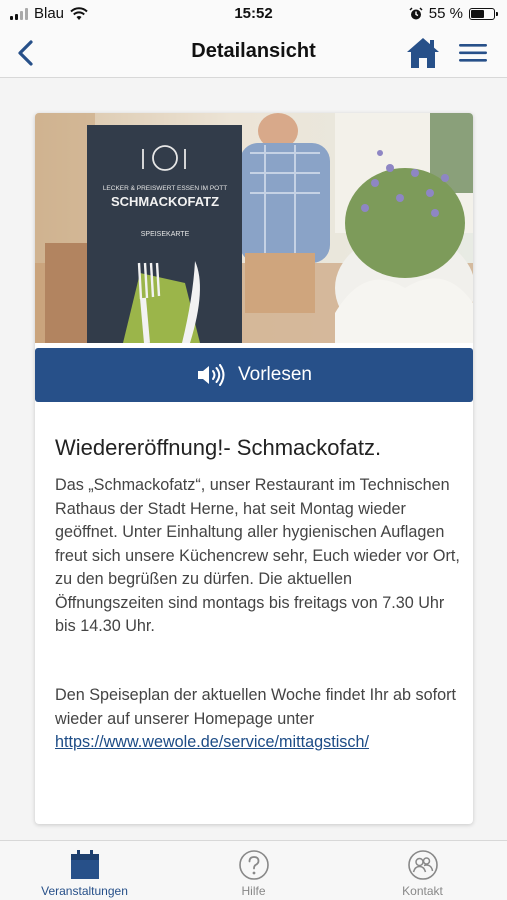  I want to click on battery-icon, so click(483, 13).